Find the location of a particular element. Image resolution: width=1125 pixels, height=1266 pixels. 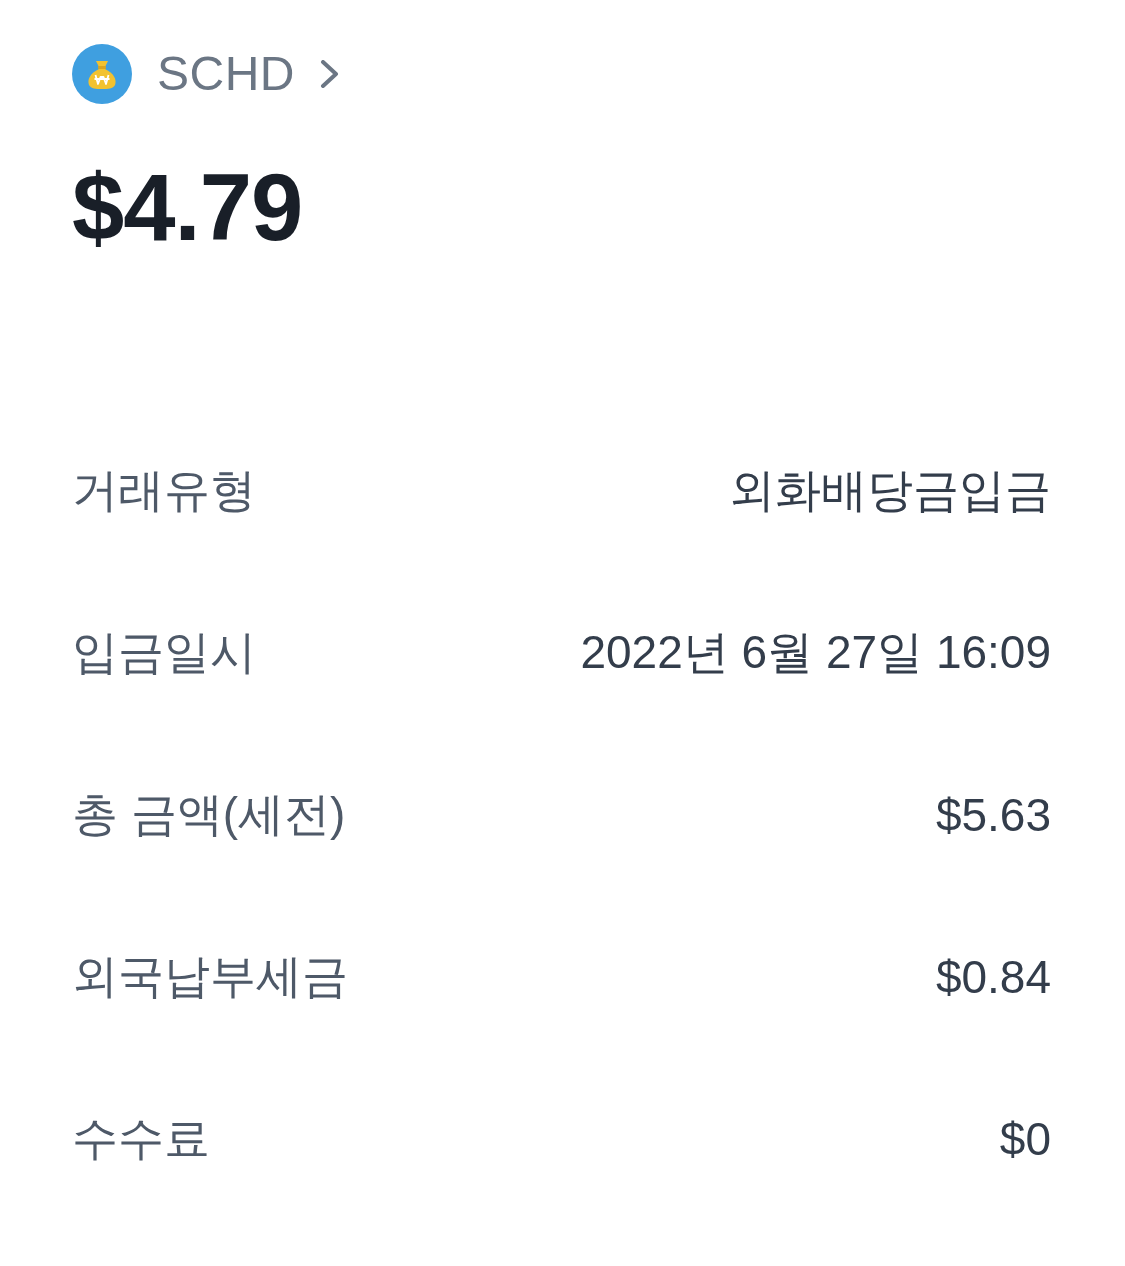

amount-value: $4.79 is located at coordinates (187, 208).